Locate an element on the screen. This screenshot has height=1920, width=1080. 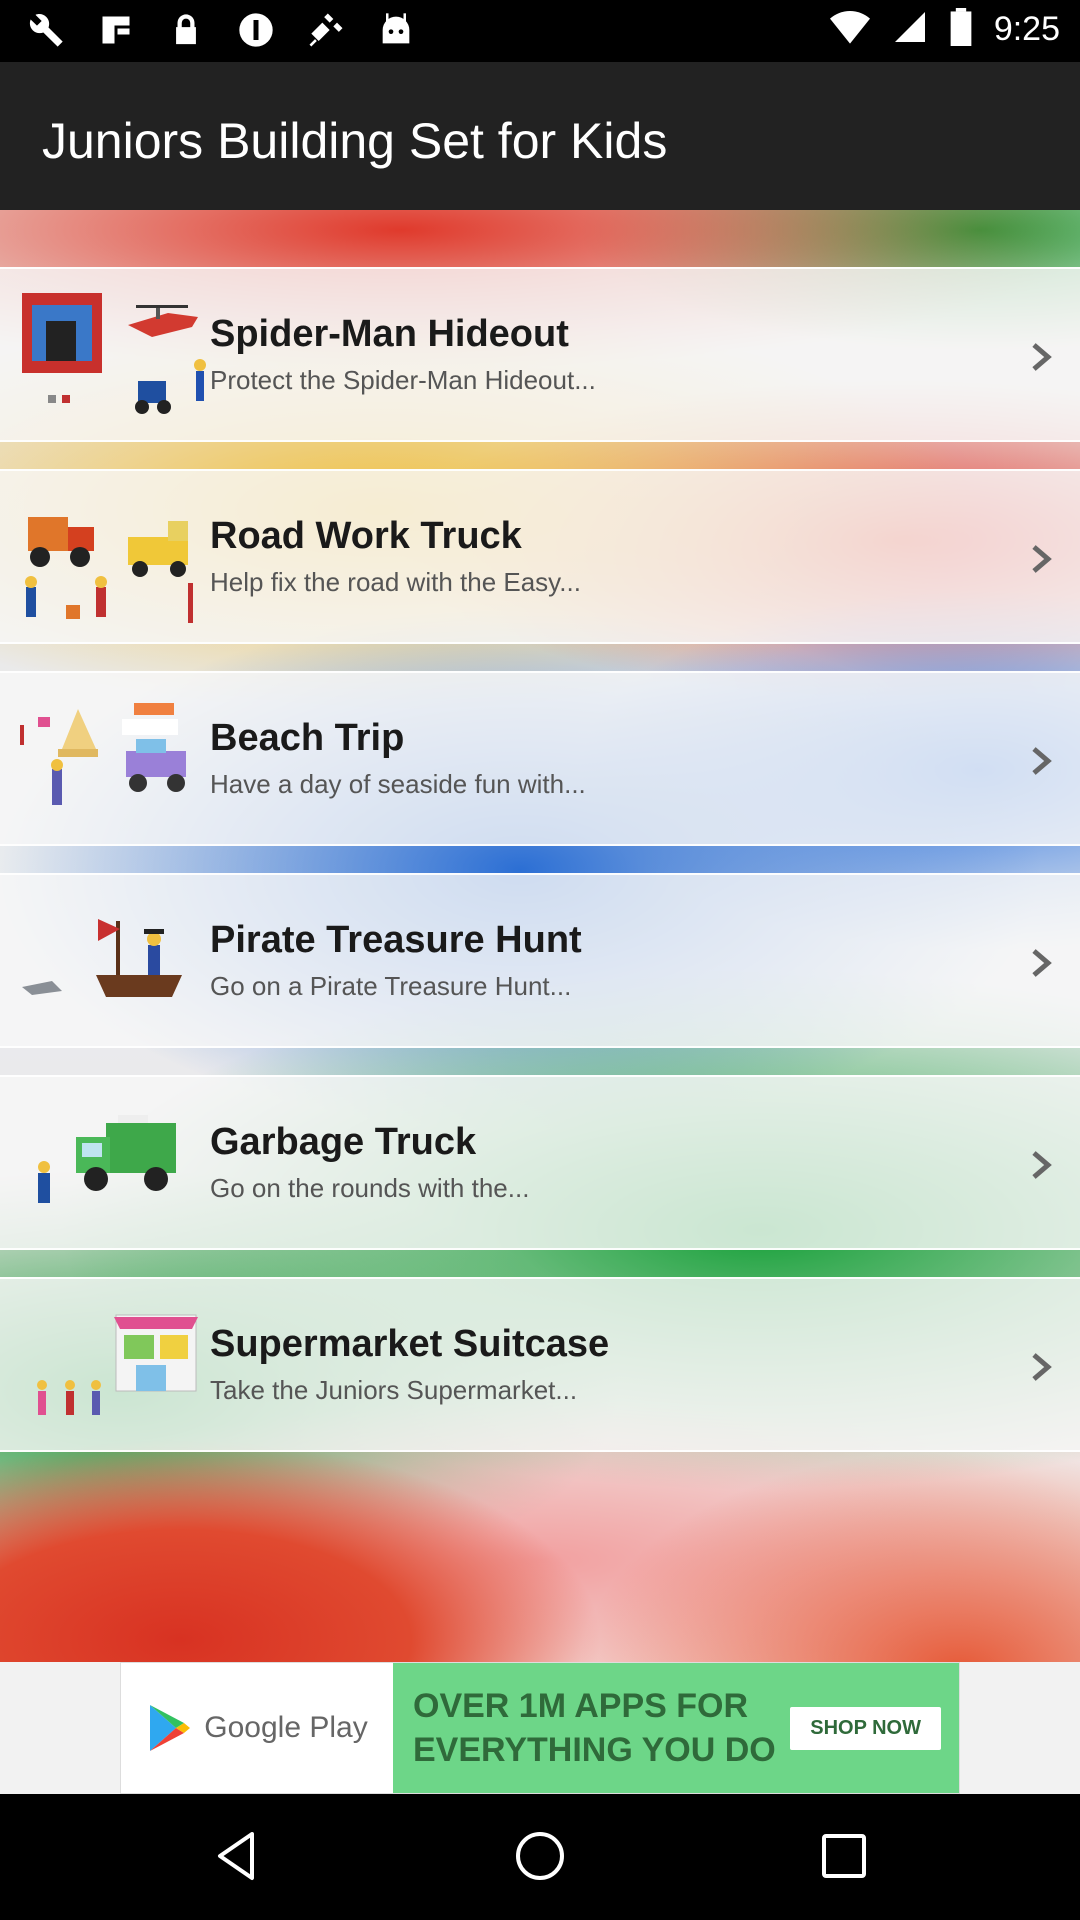
wrench-icon is located at coordinates (46, 30).